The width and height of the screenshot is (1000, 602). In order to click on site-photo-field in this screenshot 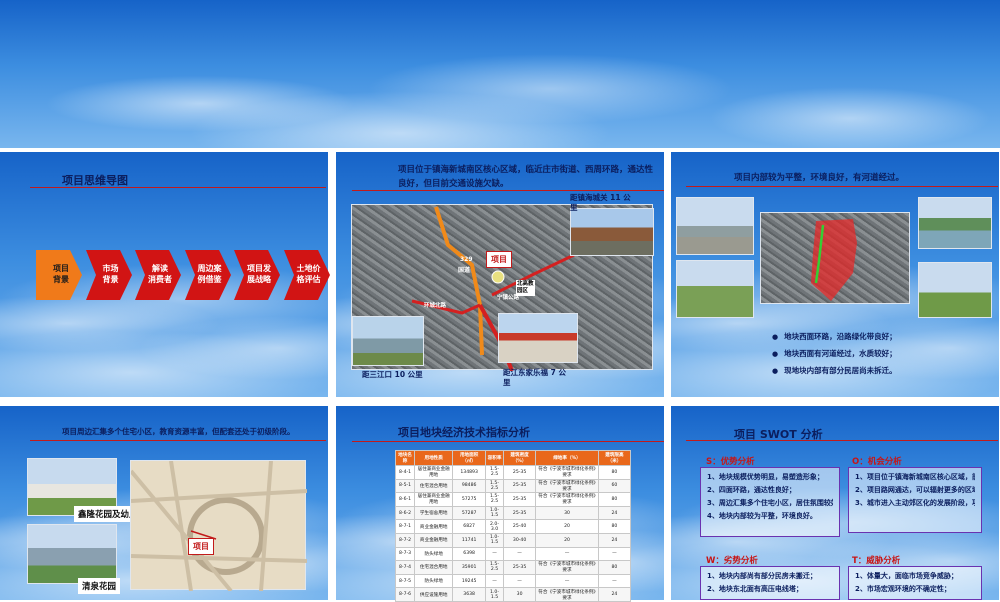, I will do `click(715, 289)`.